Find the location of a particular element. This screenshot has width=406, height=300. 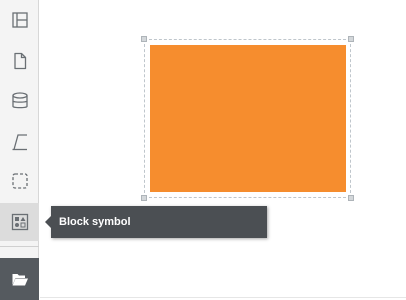

tooltip: Block symbol is located at coordinates (156, 222).